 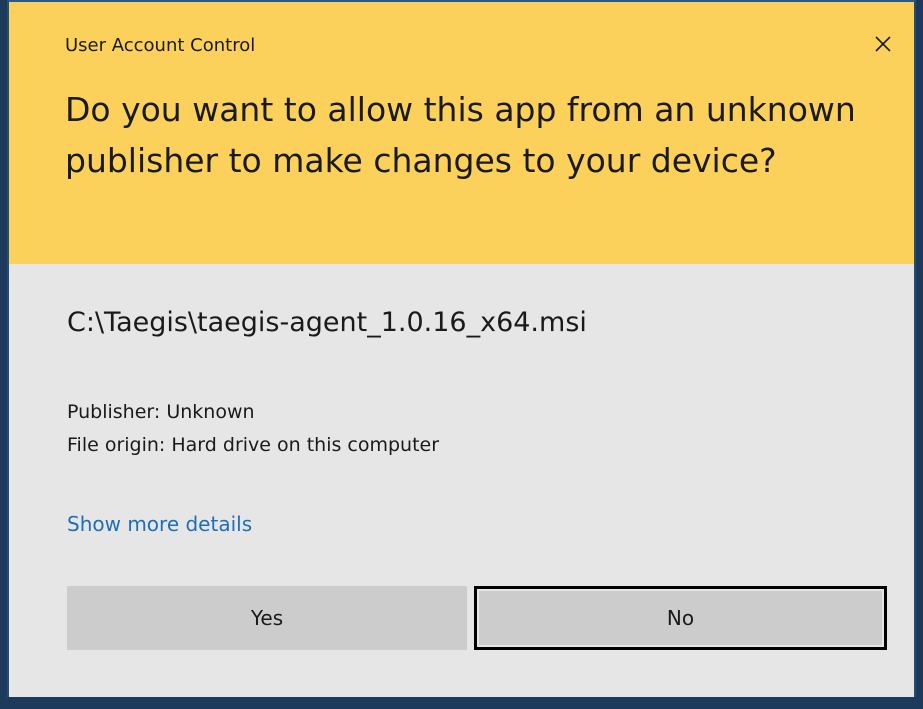 I want to click on program-path: C:\Taegis\taegis-agent_1.0.16_x64.msi, so click(x=327, y=322).